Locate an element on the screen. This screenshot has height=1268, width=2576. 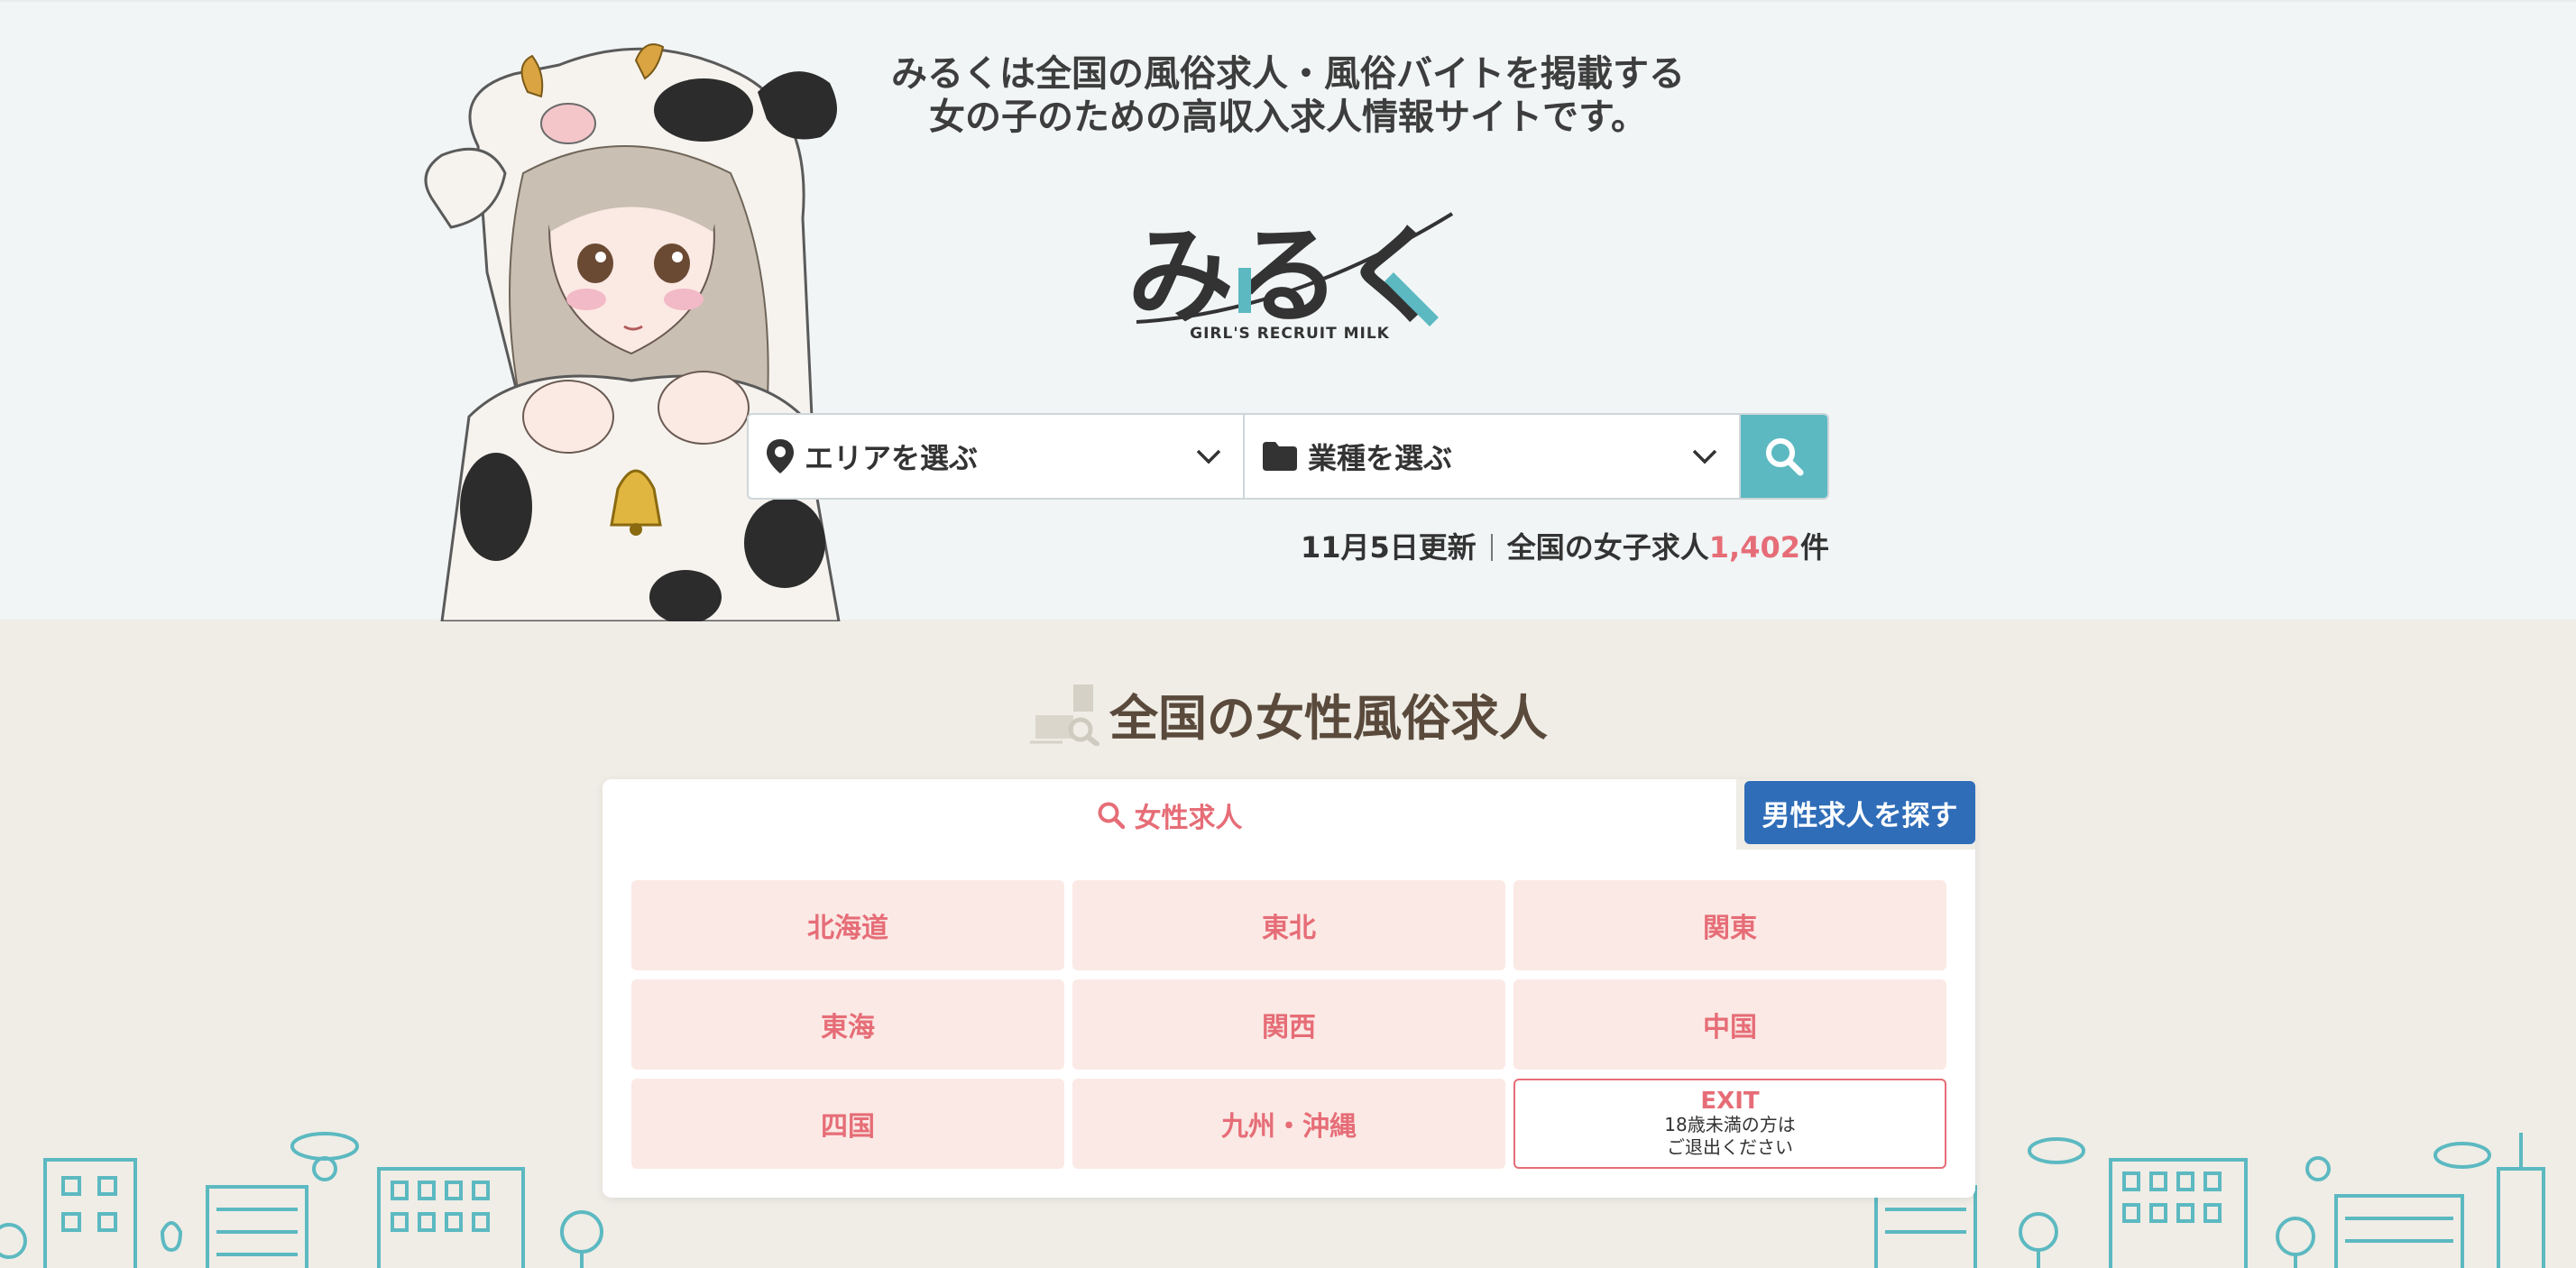
region-hokkaido: 北海道 is located at coordinates (848, 925).